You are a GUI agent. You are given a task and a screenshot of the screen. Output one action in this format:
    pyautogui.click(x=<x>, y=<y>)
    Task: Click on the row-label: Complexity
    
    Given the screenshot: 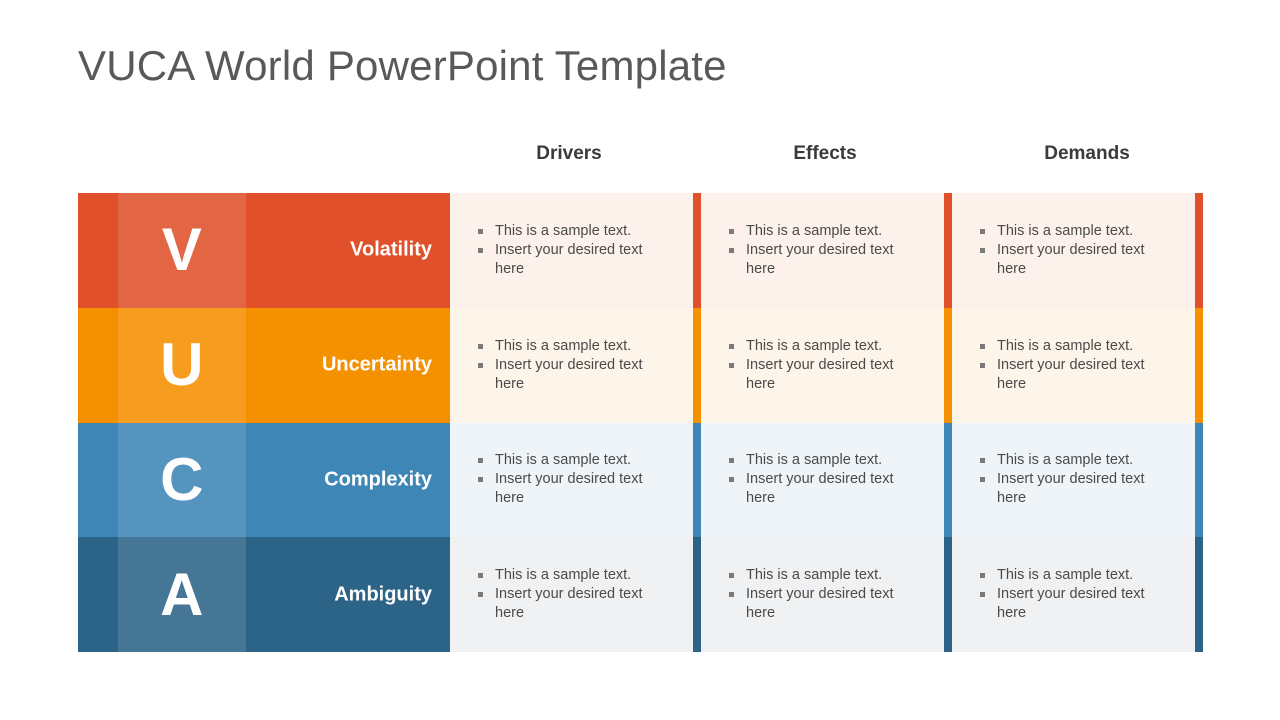 What is the action you would take?
    pyautogui.click(x=378, y=479)
    